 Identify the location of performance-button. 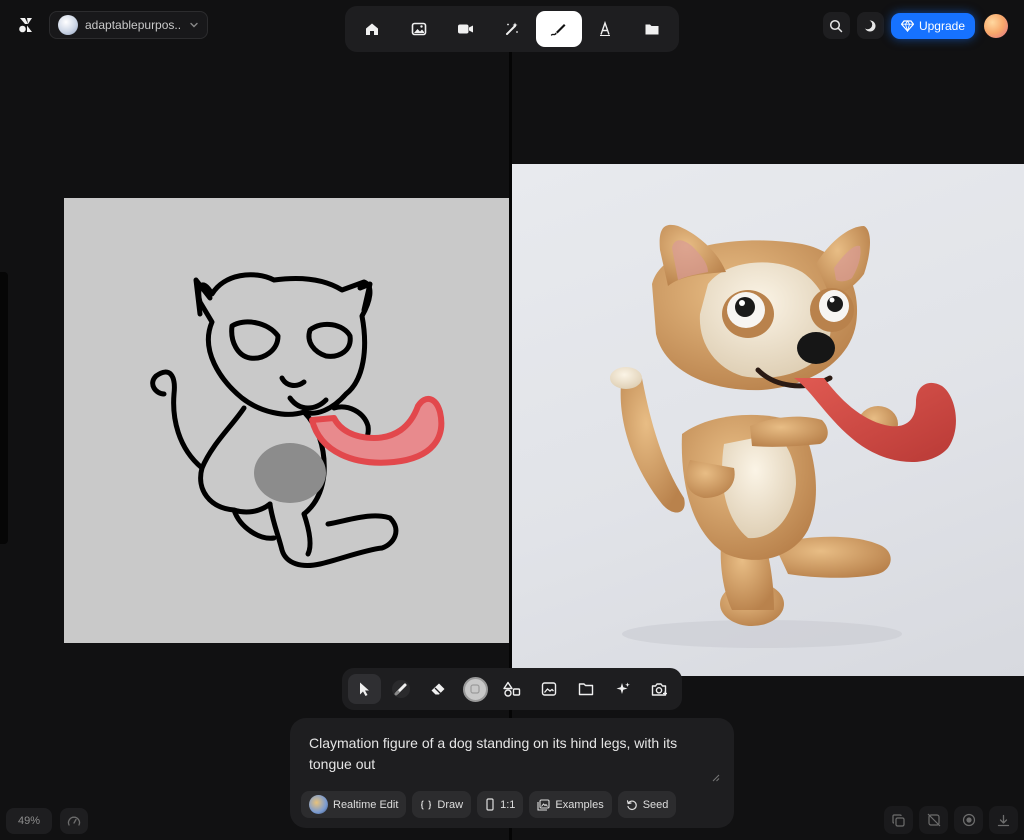
(74, 821).